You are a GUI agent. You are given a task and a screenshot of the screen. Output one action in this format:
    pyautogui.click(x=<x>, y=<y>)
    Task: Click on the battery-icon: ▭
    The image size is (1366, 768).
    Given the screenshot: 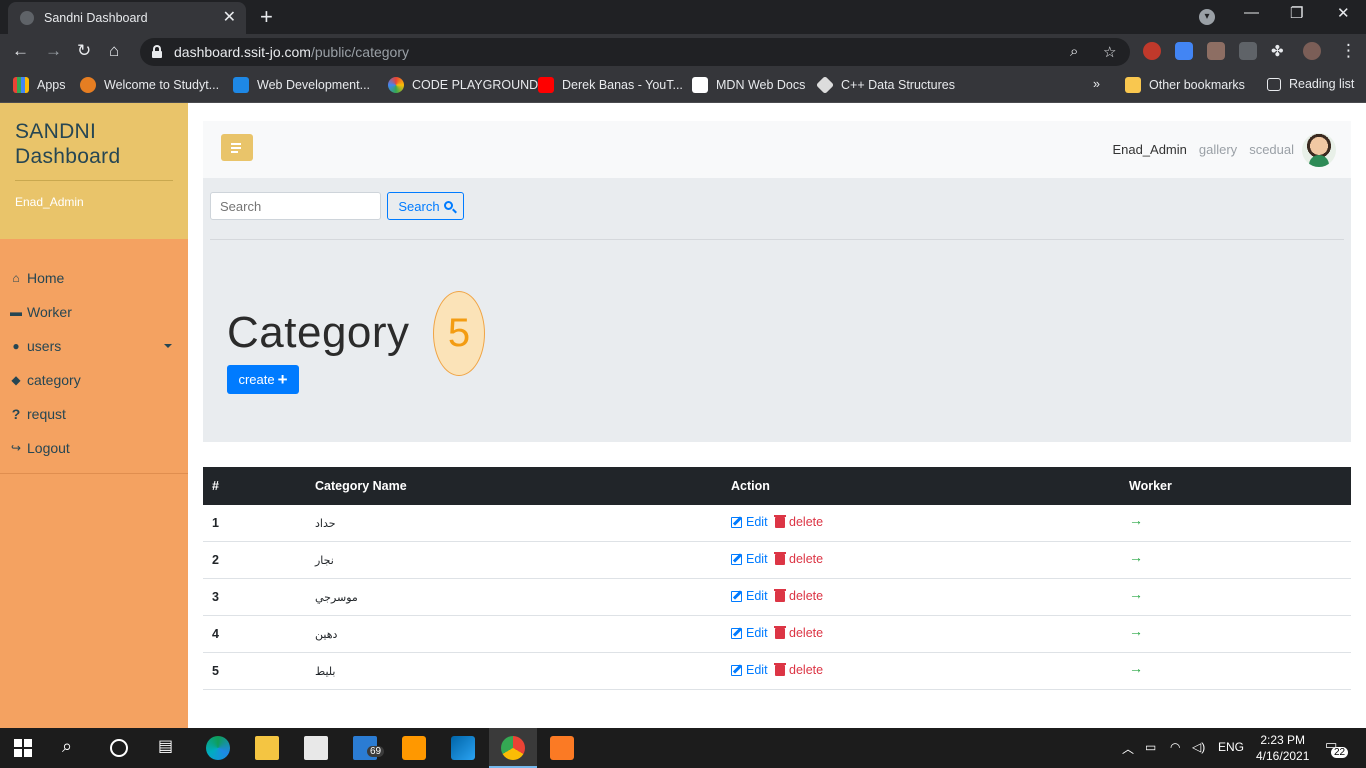 What is the action you would take?
    pyautogui.click(x=1150, y=747)
    